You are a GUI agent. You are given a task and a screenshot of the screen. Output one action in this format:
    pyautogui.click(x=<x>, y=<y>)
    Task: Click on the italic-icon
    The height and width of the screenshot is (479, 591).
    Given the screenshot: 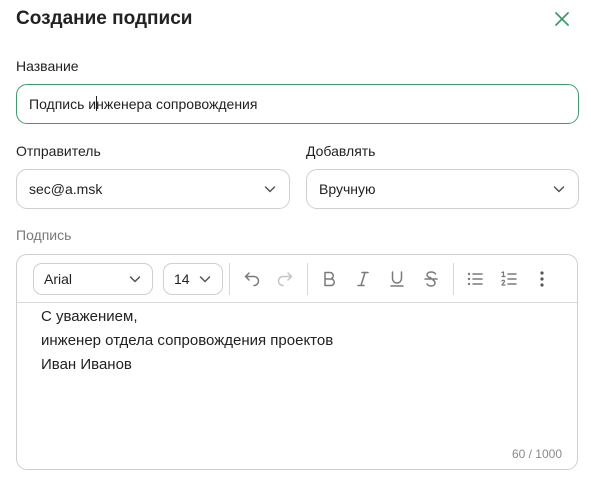 What is the action you would take?
    pyautogui.click(x=363, y=279)
    